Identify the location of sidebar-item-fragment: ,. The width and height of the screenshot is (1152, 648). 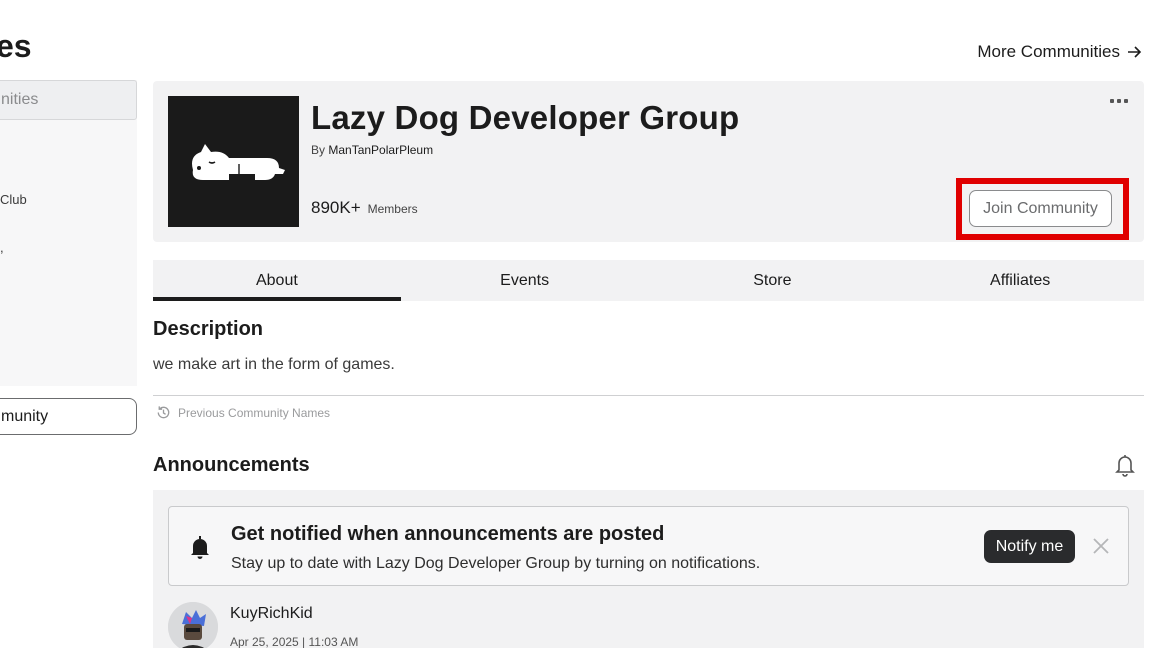
(2, 247).